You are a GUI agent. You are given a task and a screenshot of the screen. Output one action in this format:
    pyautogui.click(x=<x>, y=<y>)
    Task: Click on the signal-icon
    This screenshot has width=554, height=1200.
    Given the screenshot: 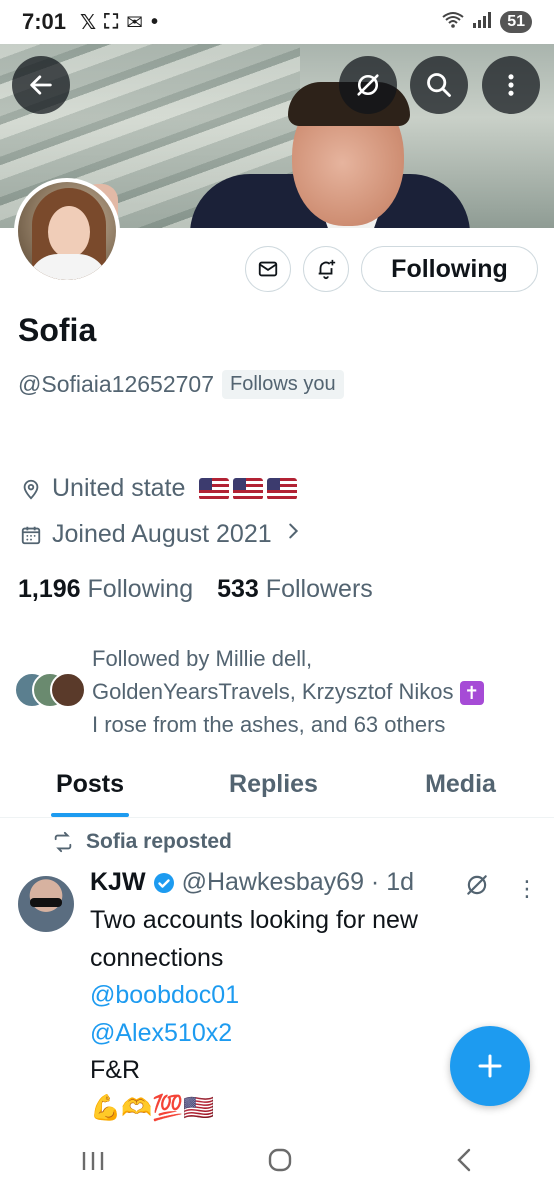 What is the action you would take?
    pyautogui.click(x=482, y=22)
    